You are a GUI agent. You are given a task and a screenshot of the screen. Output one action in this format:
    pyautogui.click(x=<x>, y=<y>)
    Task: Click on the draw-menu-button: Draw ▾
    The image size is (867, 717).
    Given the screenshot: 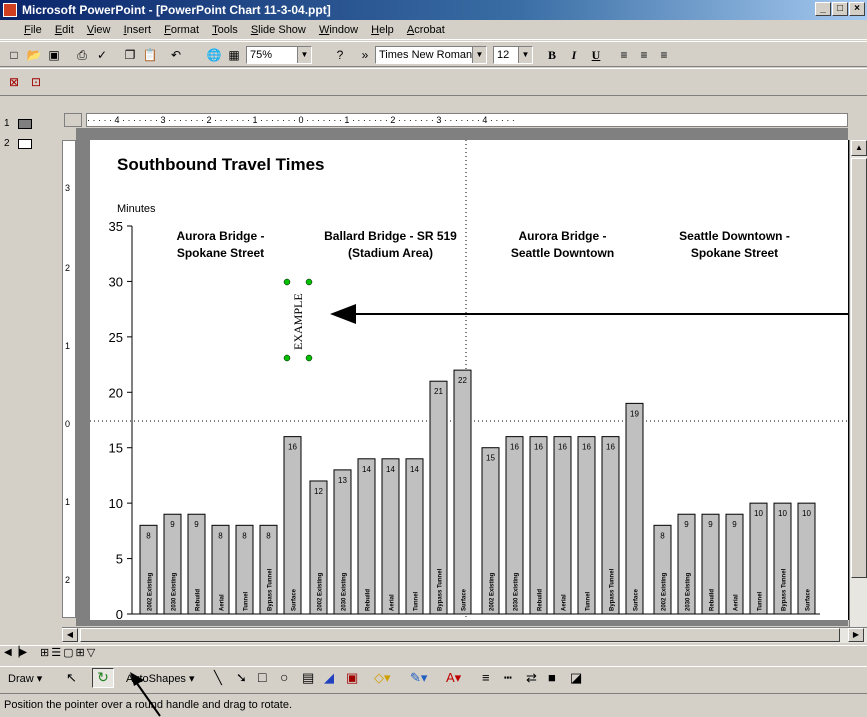 What is the action you would take?
    pyautogui.click(x=25, y=678)
    